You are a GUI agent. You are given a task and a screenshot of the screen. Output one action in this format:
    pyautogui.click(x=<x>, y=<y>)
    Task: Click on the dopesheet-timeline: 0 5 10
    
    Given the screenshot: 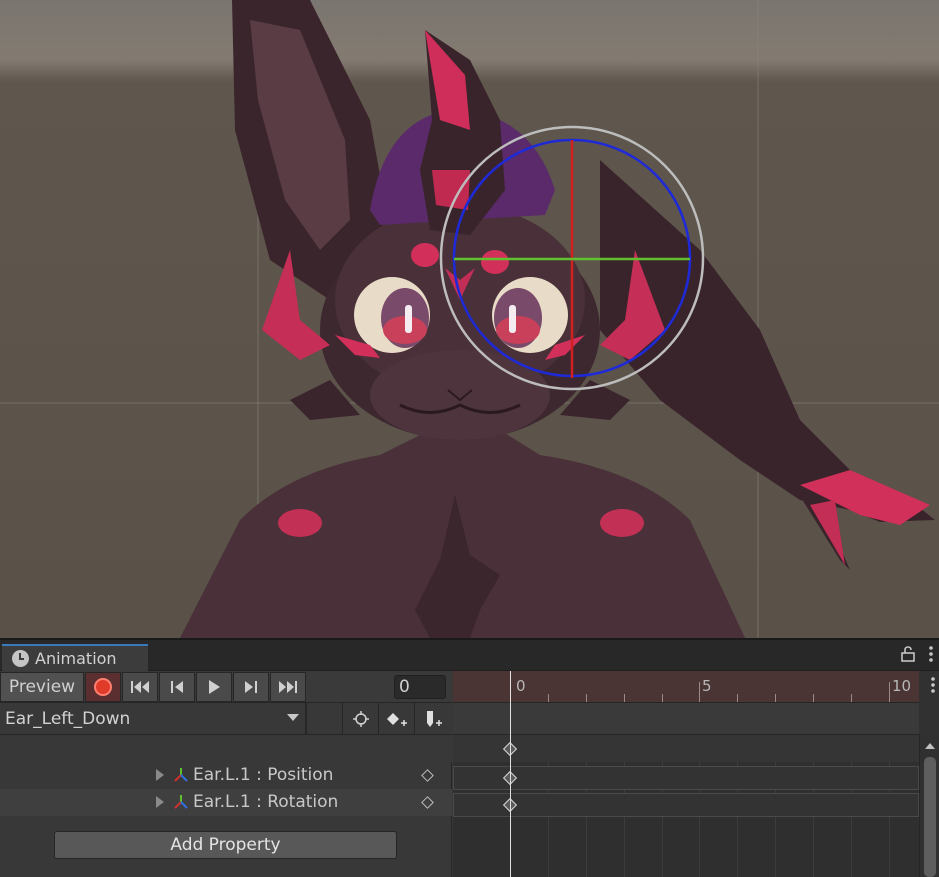 What is the action you would take?
    pyautogui.click(x=696, y=774)
    